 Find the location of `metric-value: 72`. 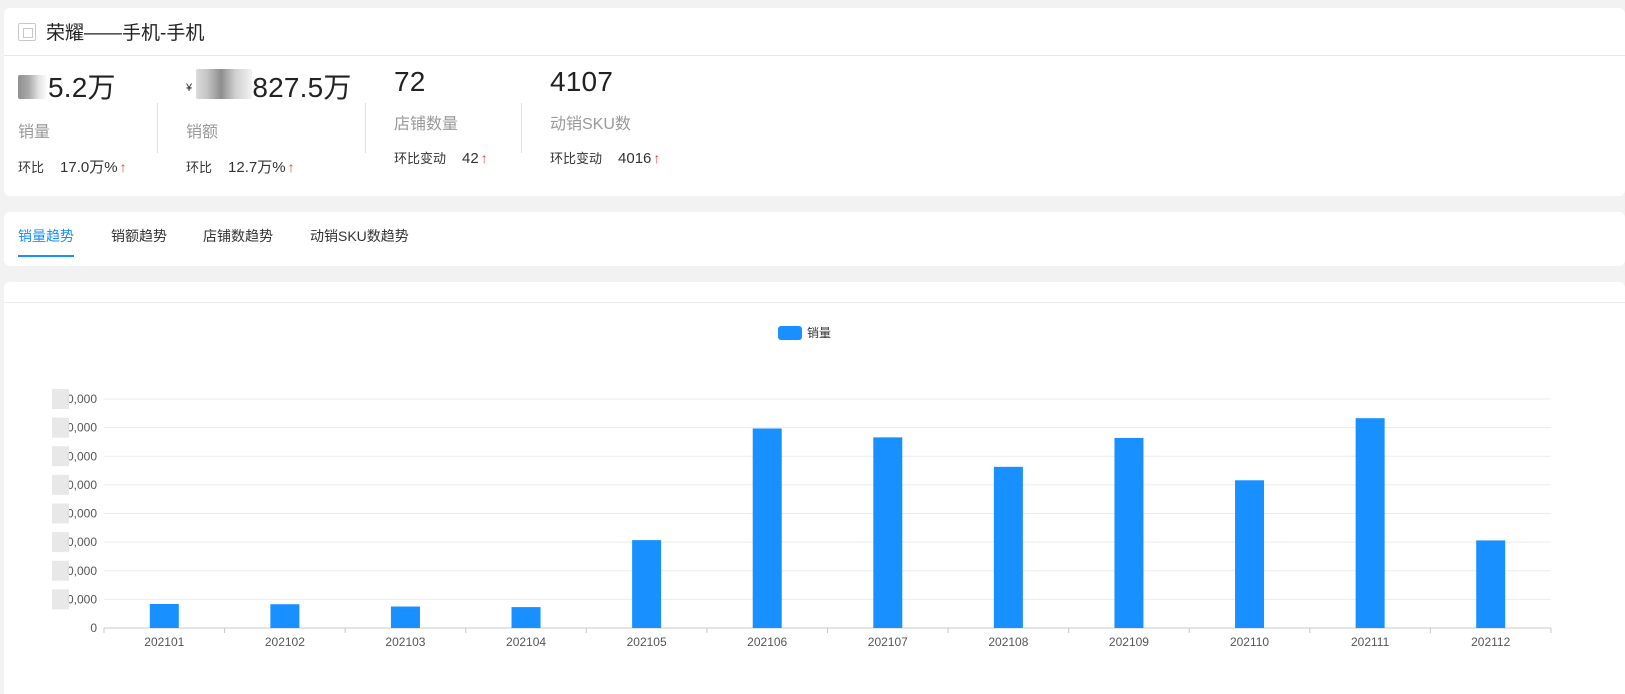

metric-value: 72 is located at coordinates (410, 81).